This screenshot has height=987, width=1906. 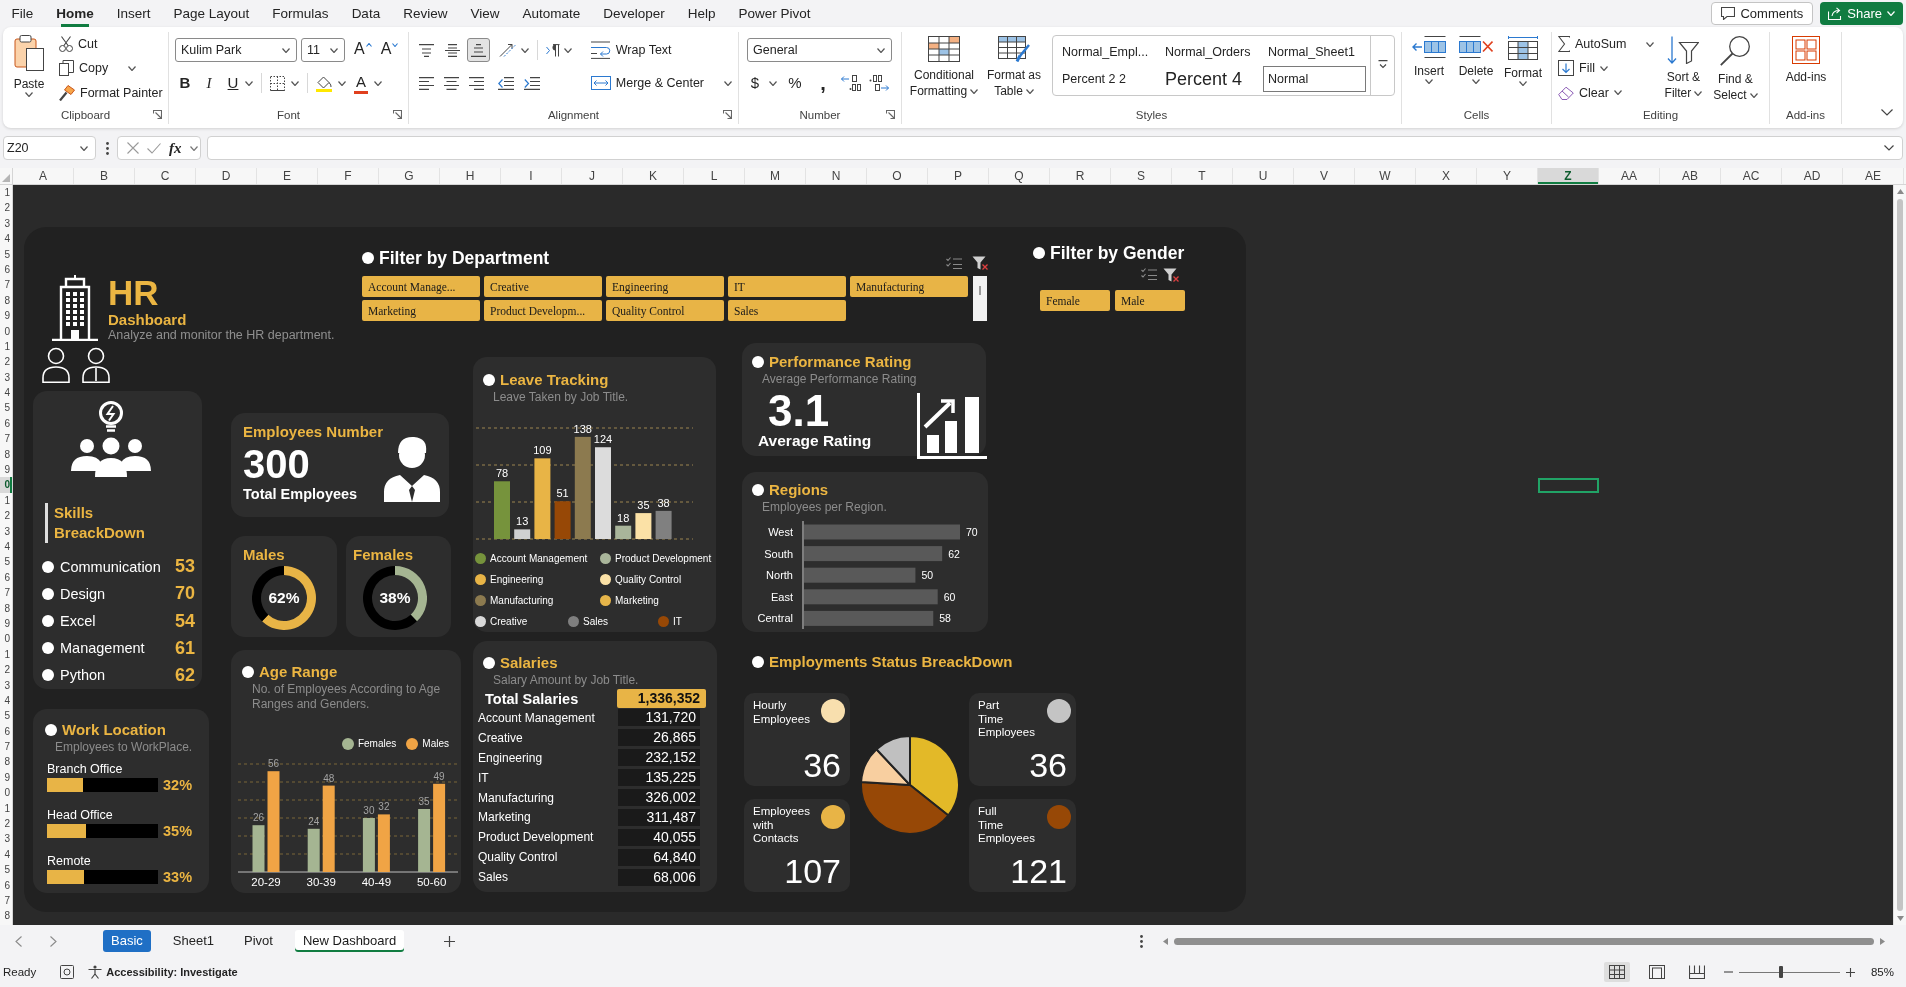 I want to click on column-header: B, so click(x=104, y=176).